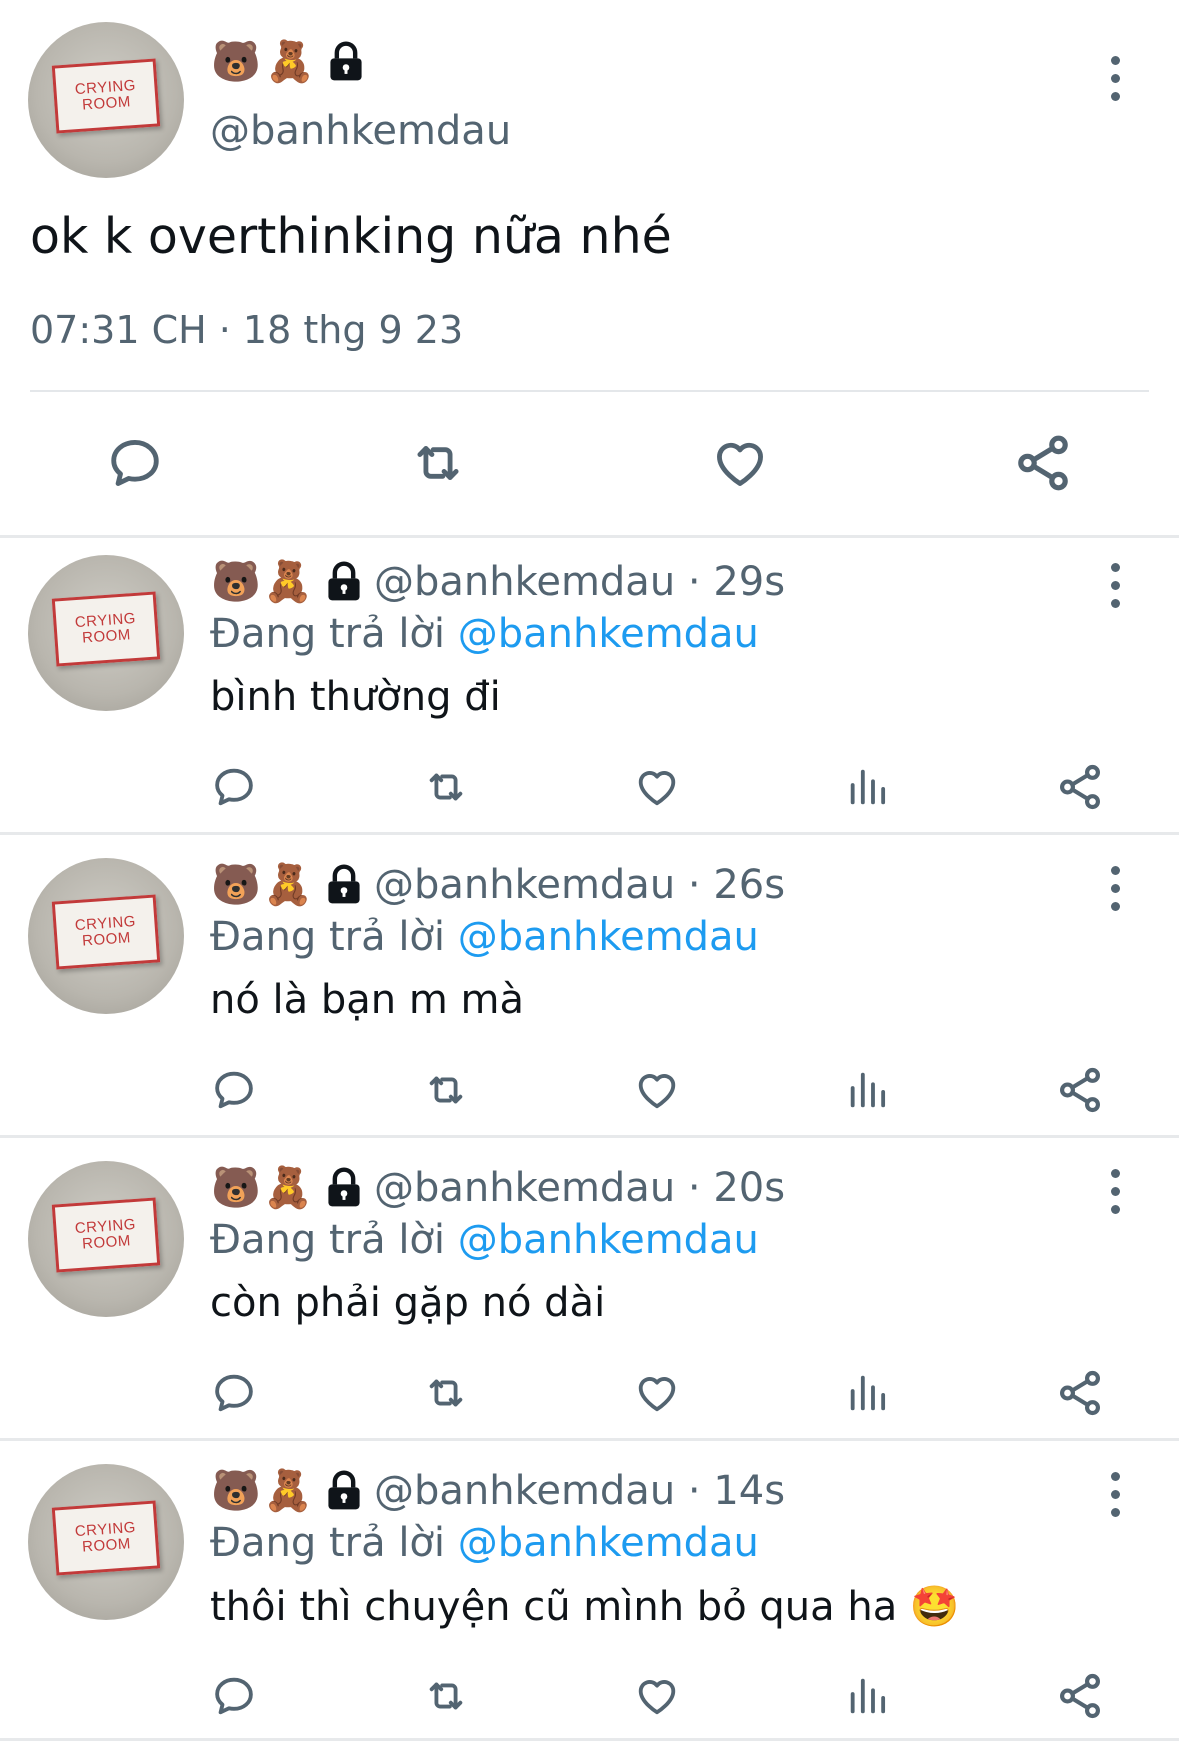 This screenshot has height=1743, width=1179. What do you see at coordinates (579, 582) in the screenshot?
I see `user-handle-time: @banhkemdau · 29s` at bounding box center [579, 582].